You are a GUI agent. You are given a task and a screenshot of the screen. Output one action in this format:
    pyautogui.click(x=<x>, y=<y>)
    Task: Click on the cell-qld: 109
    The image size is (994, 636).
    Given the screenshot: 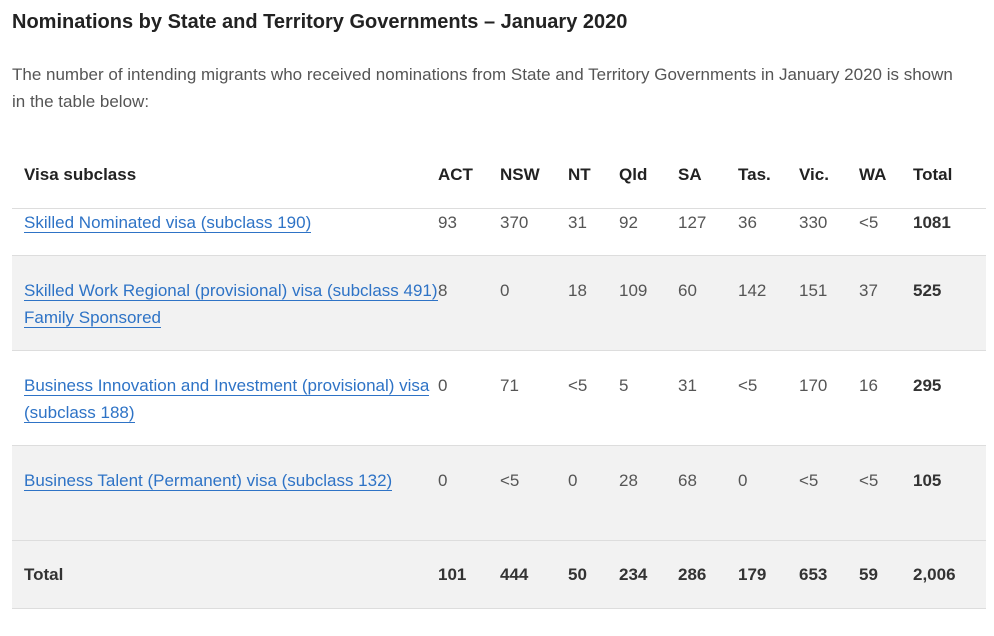 What is the action you would take?
    pyautogui.click(x=648, y=303)
    